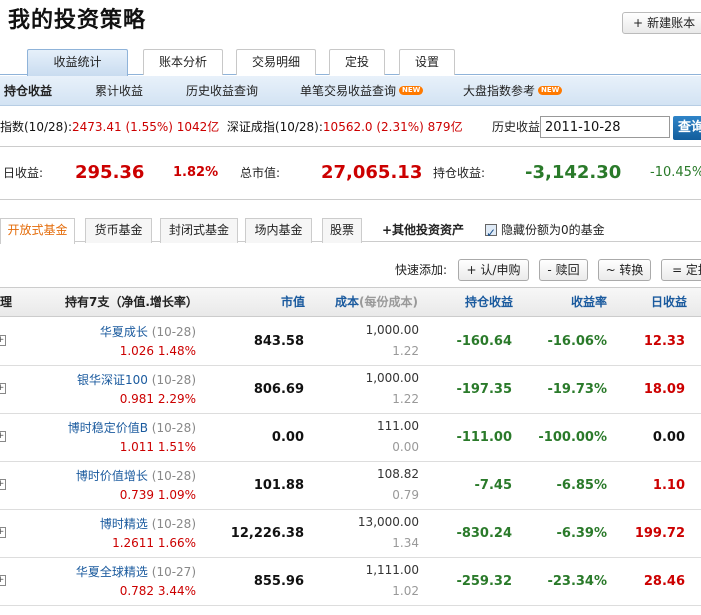 The height and width of the screenshot is (615, 701). I want to click on hold-profit-cell: -197.35, so click(484, 389).